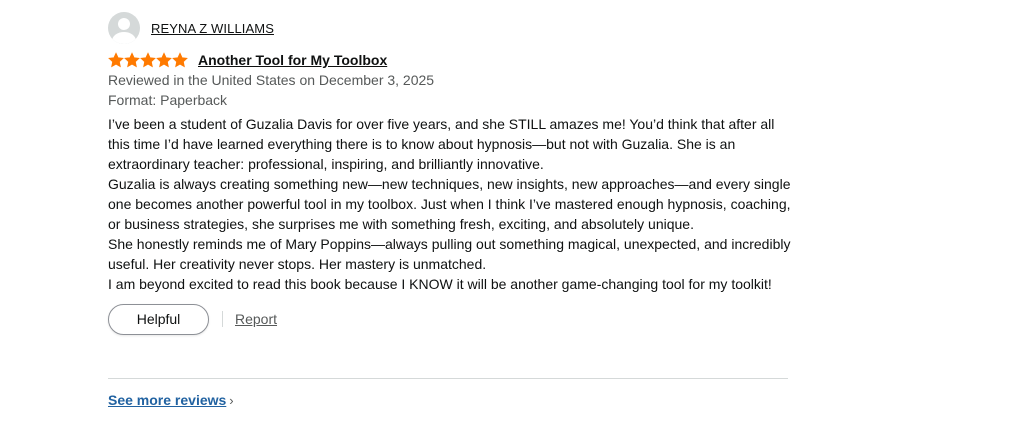 Image resolution: width=1011 pixels, height=428 pixels. I want to click on review-title-link: Another Tool for My Toolbox, so click(292, 60).